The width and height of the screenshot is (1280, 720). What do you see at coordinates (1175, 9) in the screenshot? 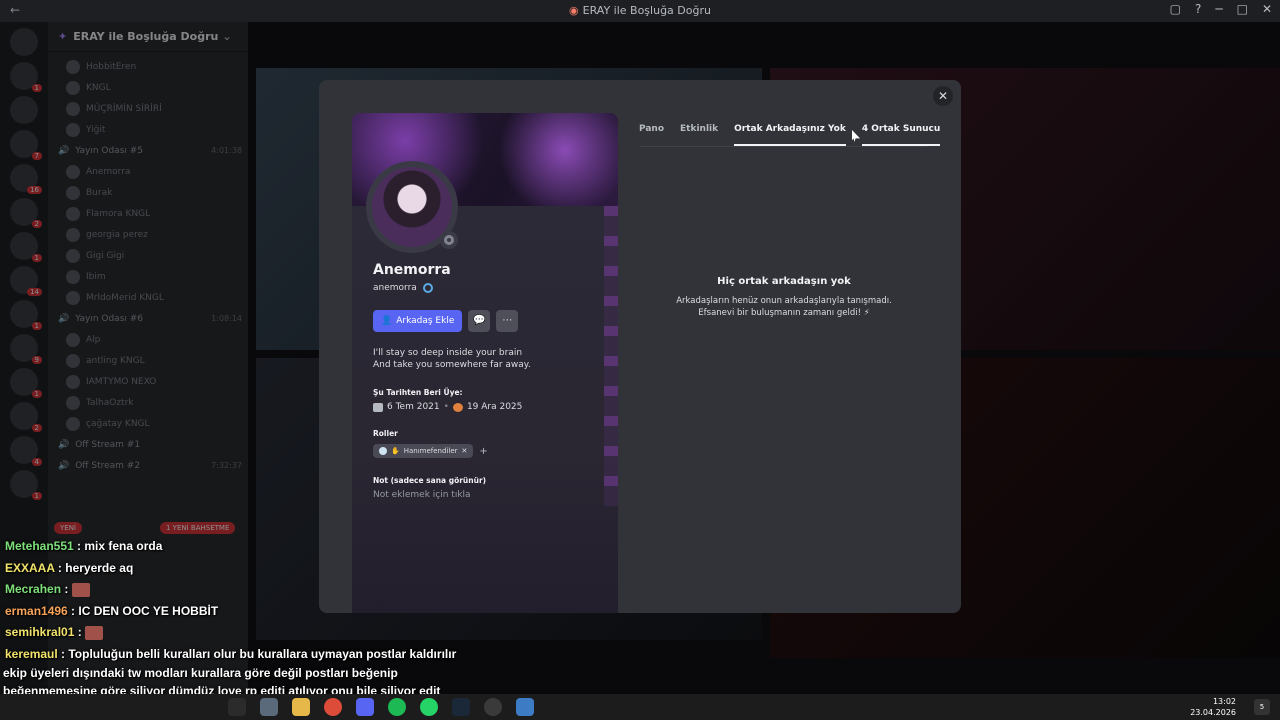
I see `inbox-icon: ▢` at bounding box center [1175, 9].